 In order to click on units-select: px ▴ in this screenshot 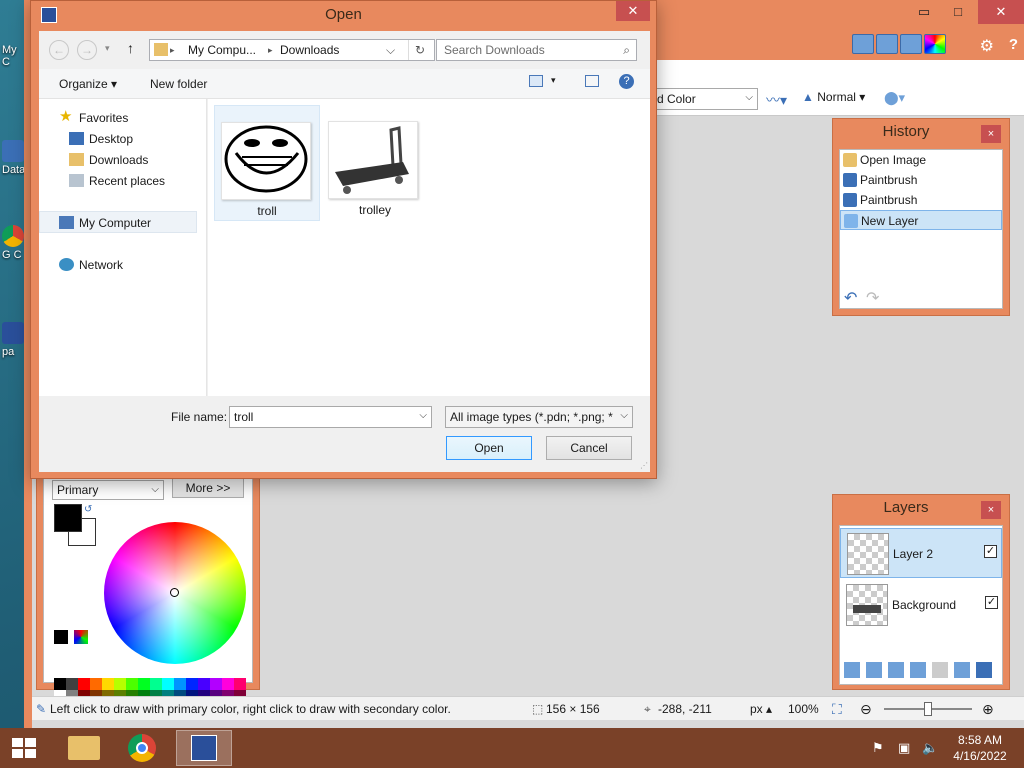, I will do `click(761, 709)`.